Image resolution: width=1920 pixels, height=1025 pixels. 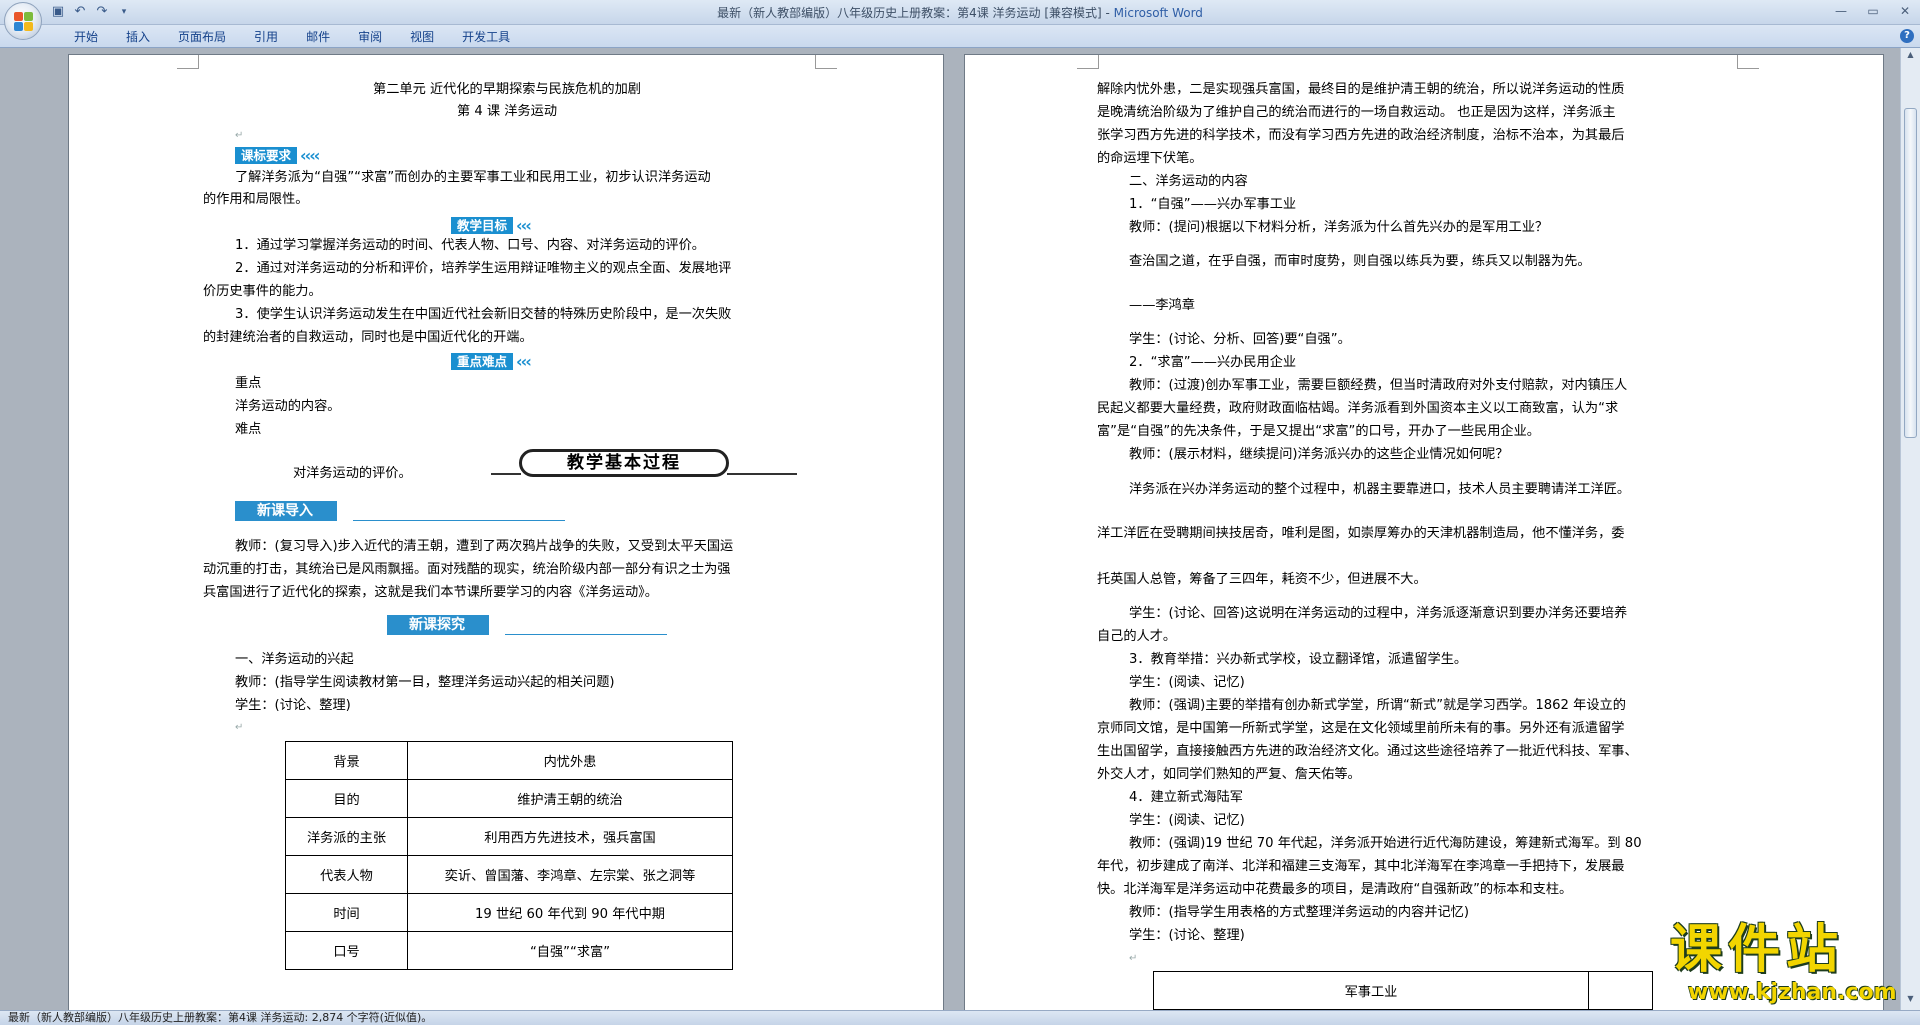 I want to click on body-line: 富”是“自强”的先决条件，于是又提出“求富”的口号，开办了一些民用企业。, so click(x=1318, y=431).